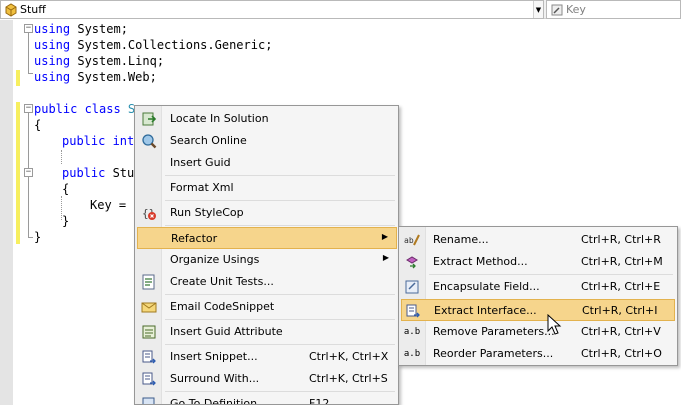  Describe the element at coordinates (99, 61) in the screenshot. I see `code-line: using System.Linq;` at that location.